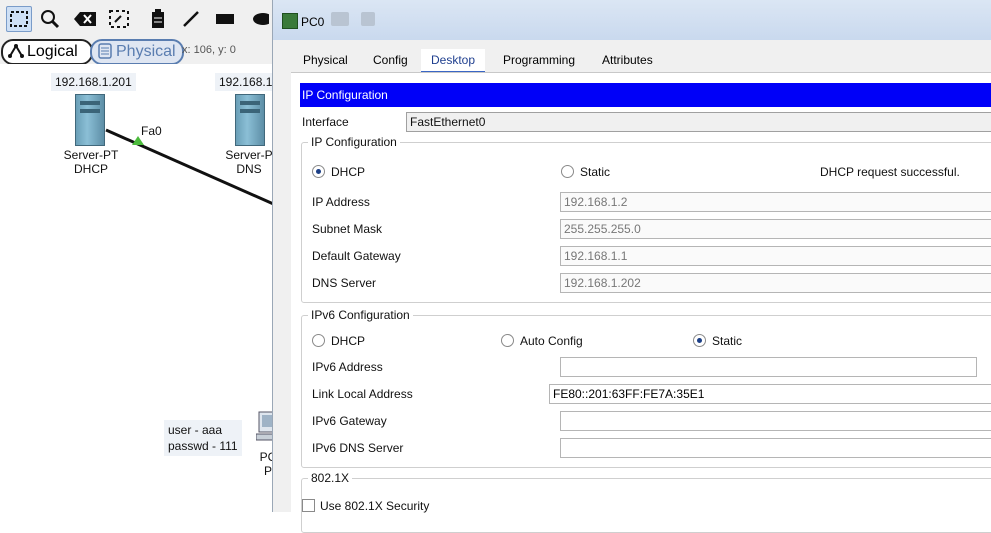 The image size is (991, 533). I want to click on server-dns-icon, so click(250, 120).